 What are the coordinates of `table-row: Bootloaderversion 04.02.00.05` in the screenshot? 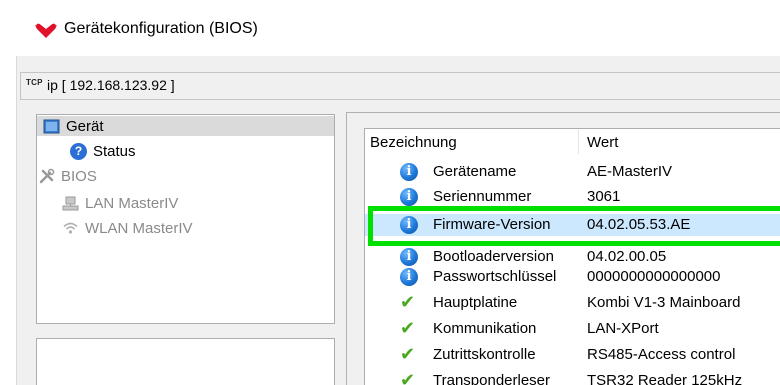 It's located at (572, 257).